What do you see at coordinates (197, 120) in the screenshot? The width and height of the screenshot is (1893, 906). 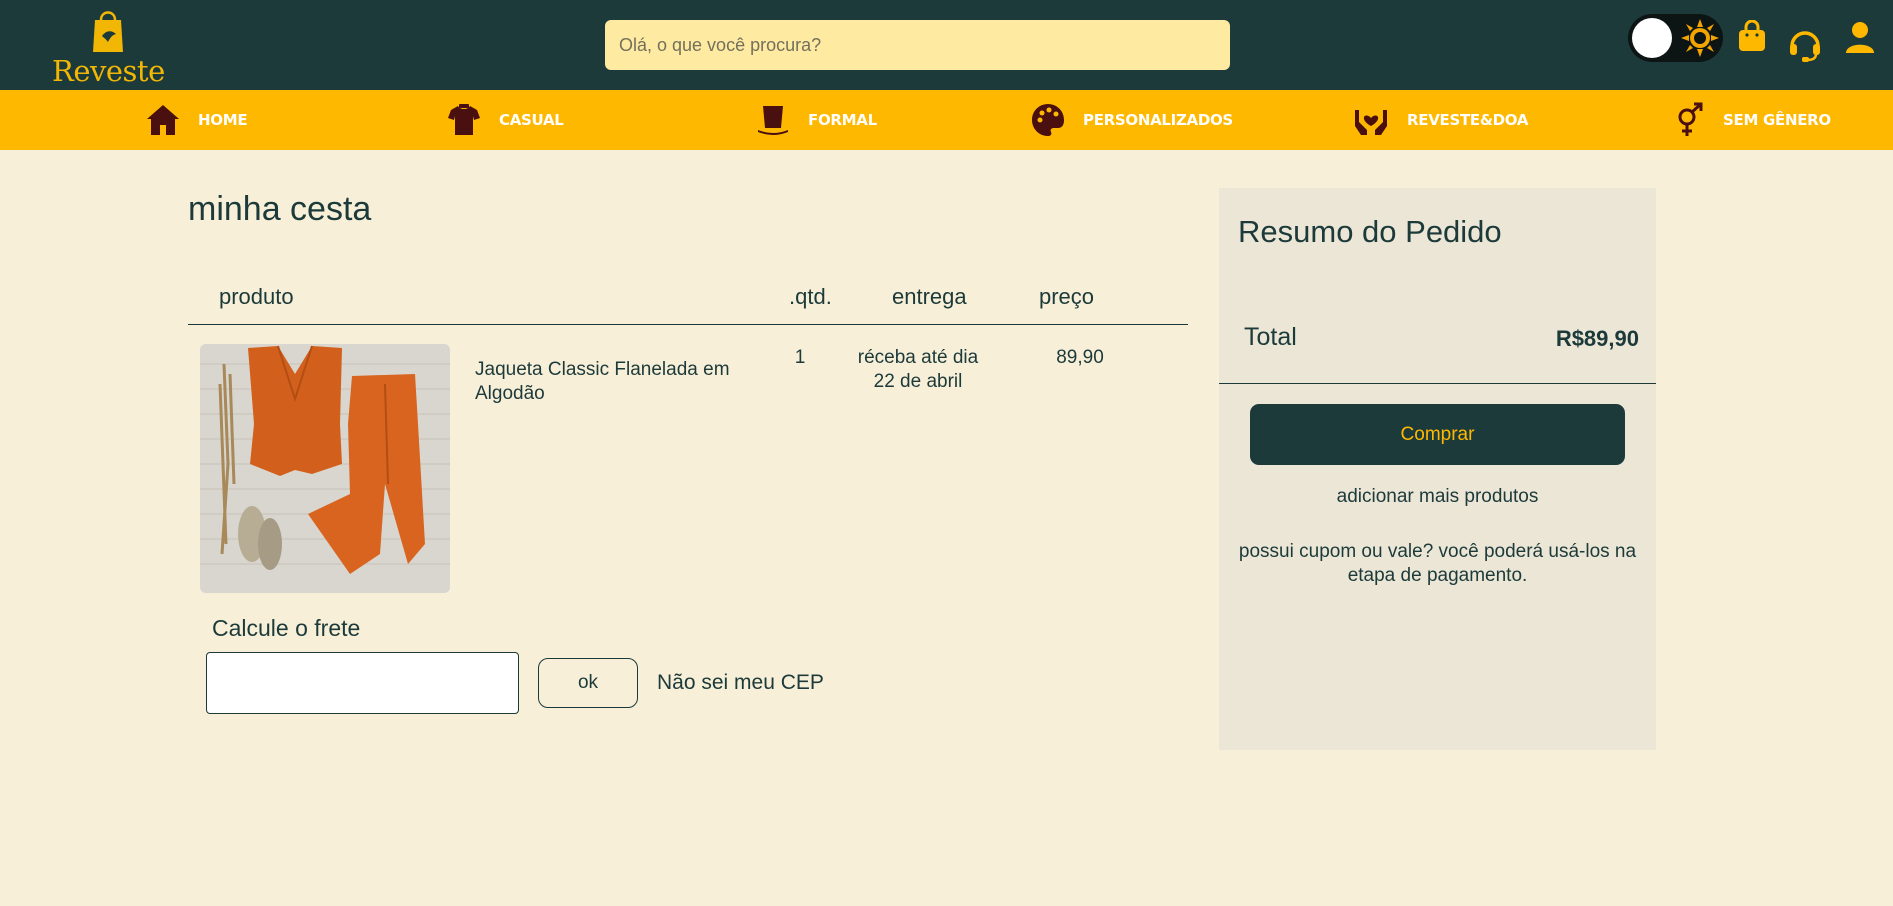 I see `nav-item-home: HOME` at bounding box center [197, 120].